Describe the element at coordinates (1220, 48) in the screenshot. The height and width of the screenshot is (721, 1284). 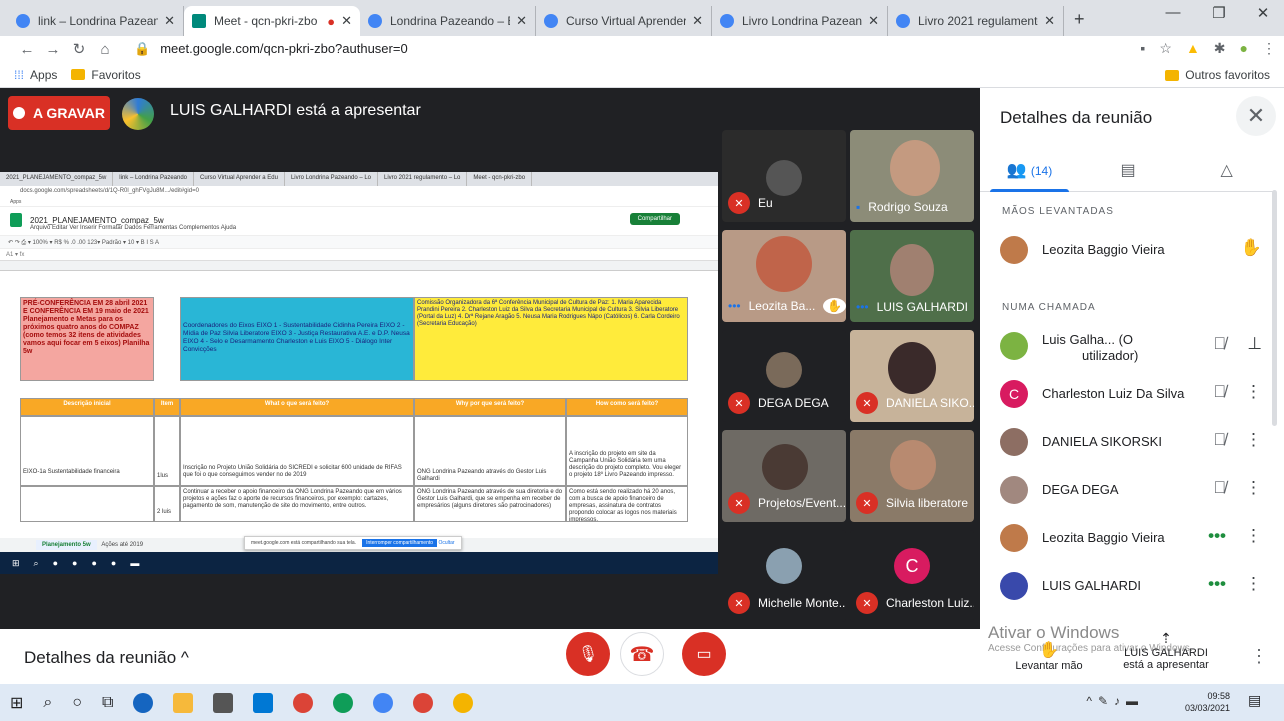
I see `extension-icon: ✱` at that location.